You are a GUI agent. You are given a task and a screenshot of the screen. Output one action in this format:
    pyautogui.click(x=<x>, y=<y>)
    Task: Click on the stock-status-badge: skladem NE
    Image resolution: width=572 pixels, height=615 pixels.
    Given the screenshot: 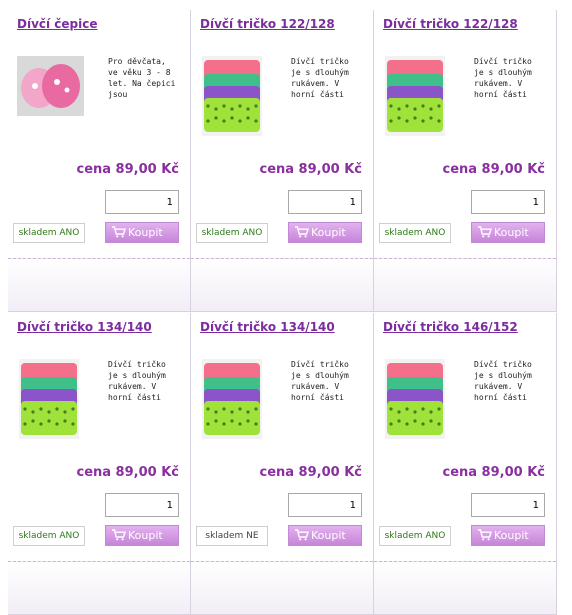 What is the action you would take?
    pyautogui.click(x=232, y=536)
    